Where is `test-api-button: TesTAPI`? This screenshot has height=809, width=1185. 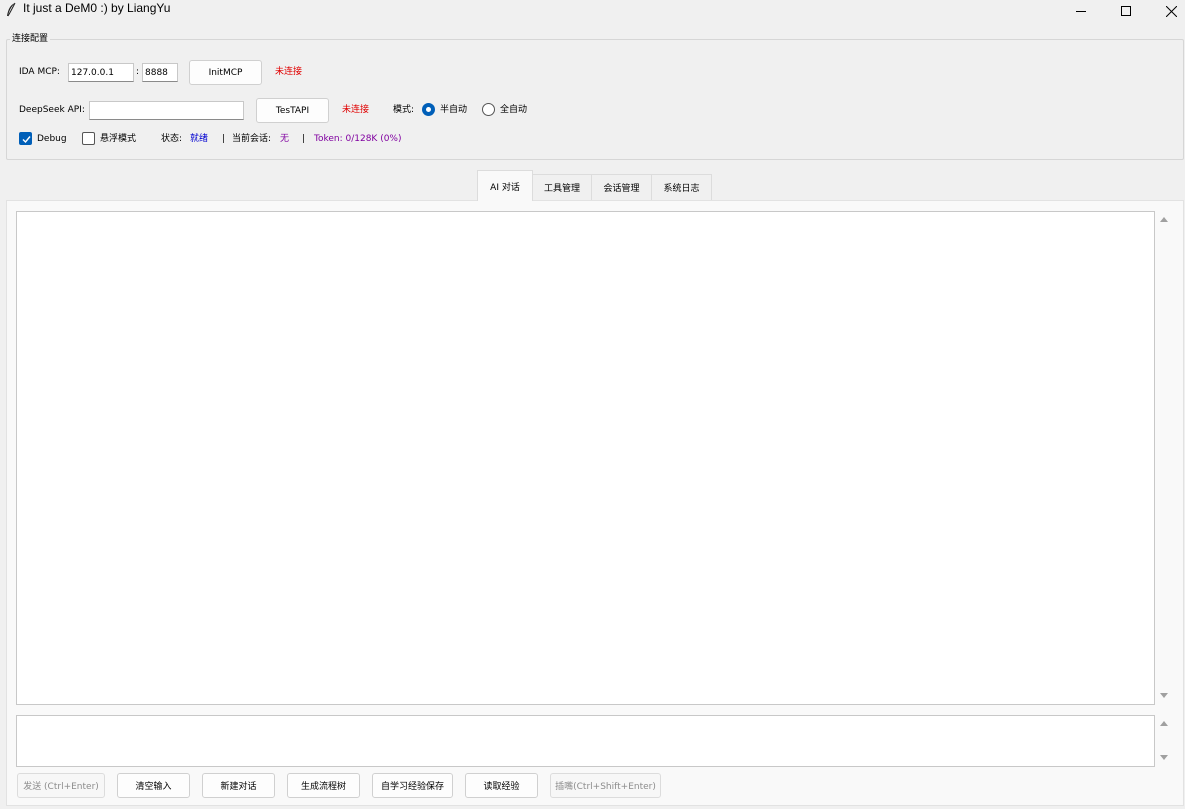 test-api-button: TesTAPI is located at coordinates (292, 110).